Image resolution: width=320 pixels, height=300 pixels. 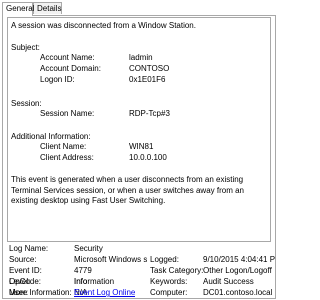 What do you see at coordinates (238, 292) in the screenshot?
I see `computer-value: DC01.contoso.local` at bounding box center [238, 292].